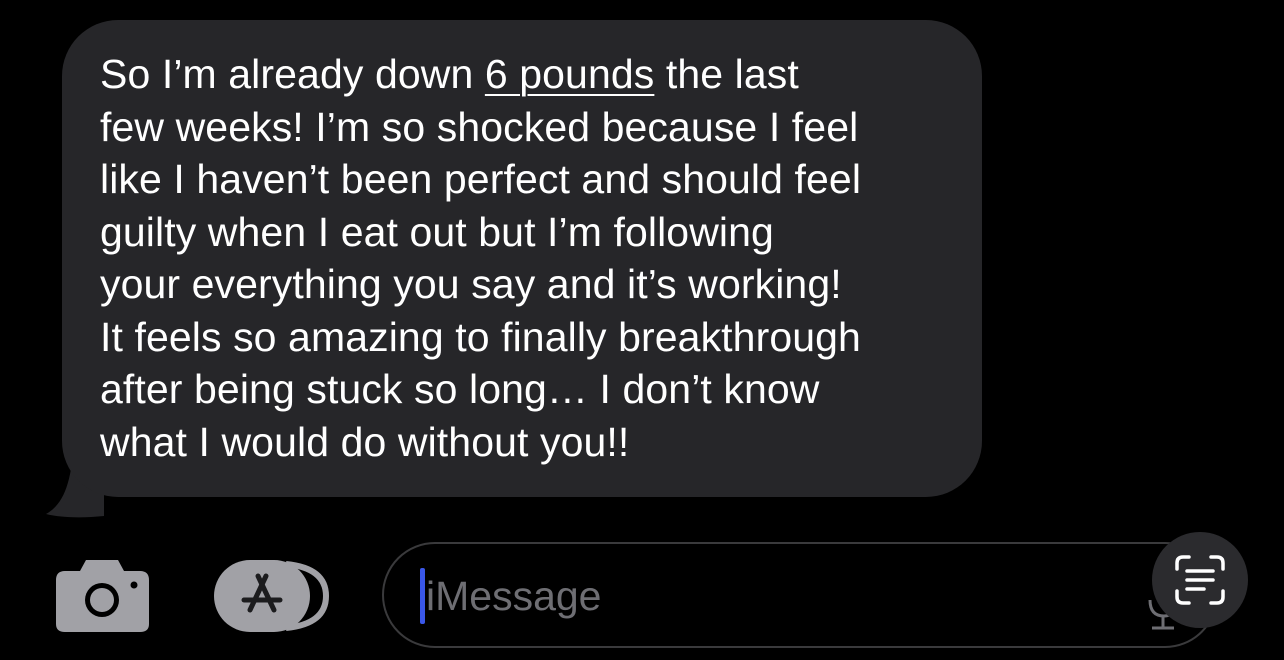 The image size is (1284, 660). I want to click on apps-button, so click(274, 596).